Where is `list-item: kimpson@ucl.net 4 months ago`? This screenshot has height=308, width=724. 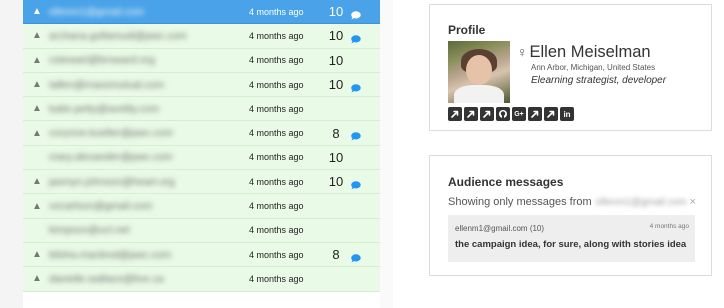 list-item: kimpson@ucl.net 4 months ago is located at coordinates (201, 230).